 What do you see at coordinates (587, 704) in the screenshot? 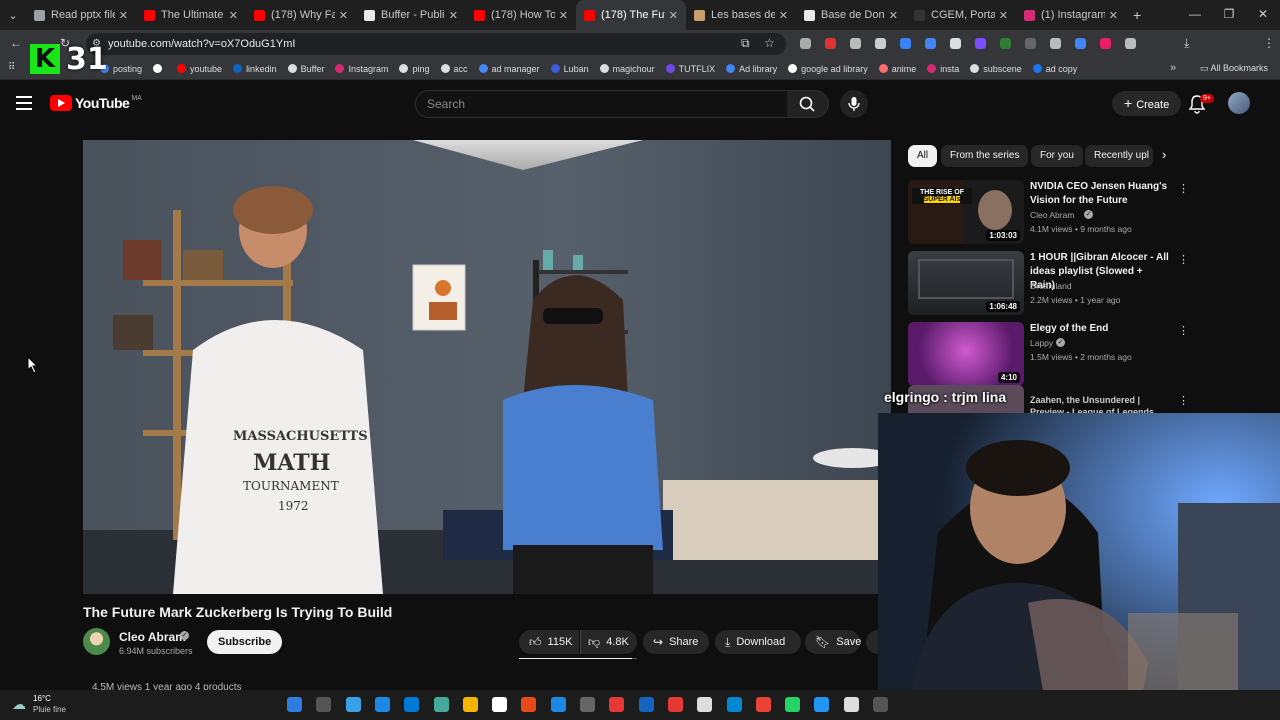
I see `settings-icon` at bounding box center [587, 704].